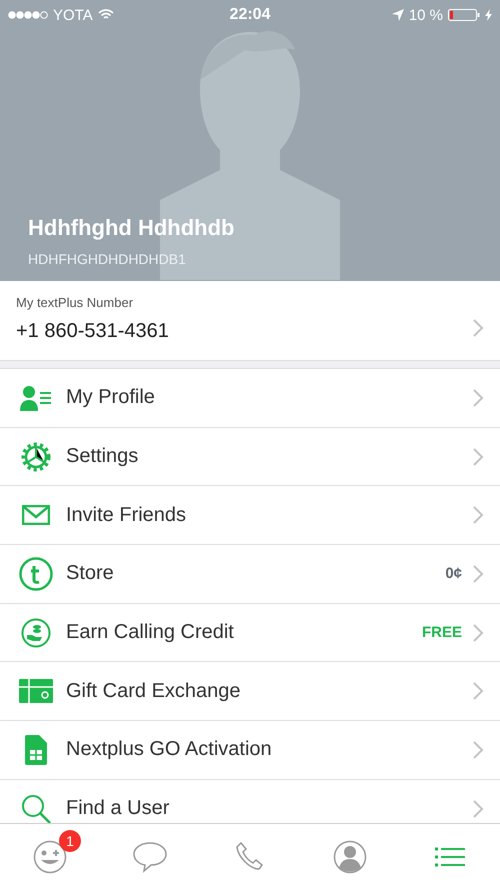 This screenshot has width=500, height=889. What do you see at coordinates (450, 856) in the screenshot?
I see `menu-icon` at bounding box center [450, 856].